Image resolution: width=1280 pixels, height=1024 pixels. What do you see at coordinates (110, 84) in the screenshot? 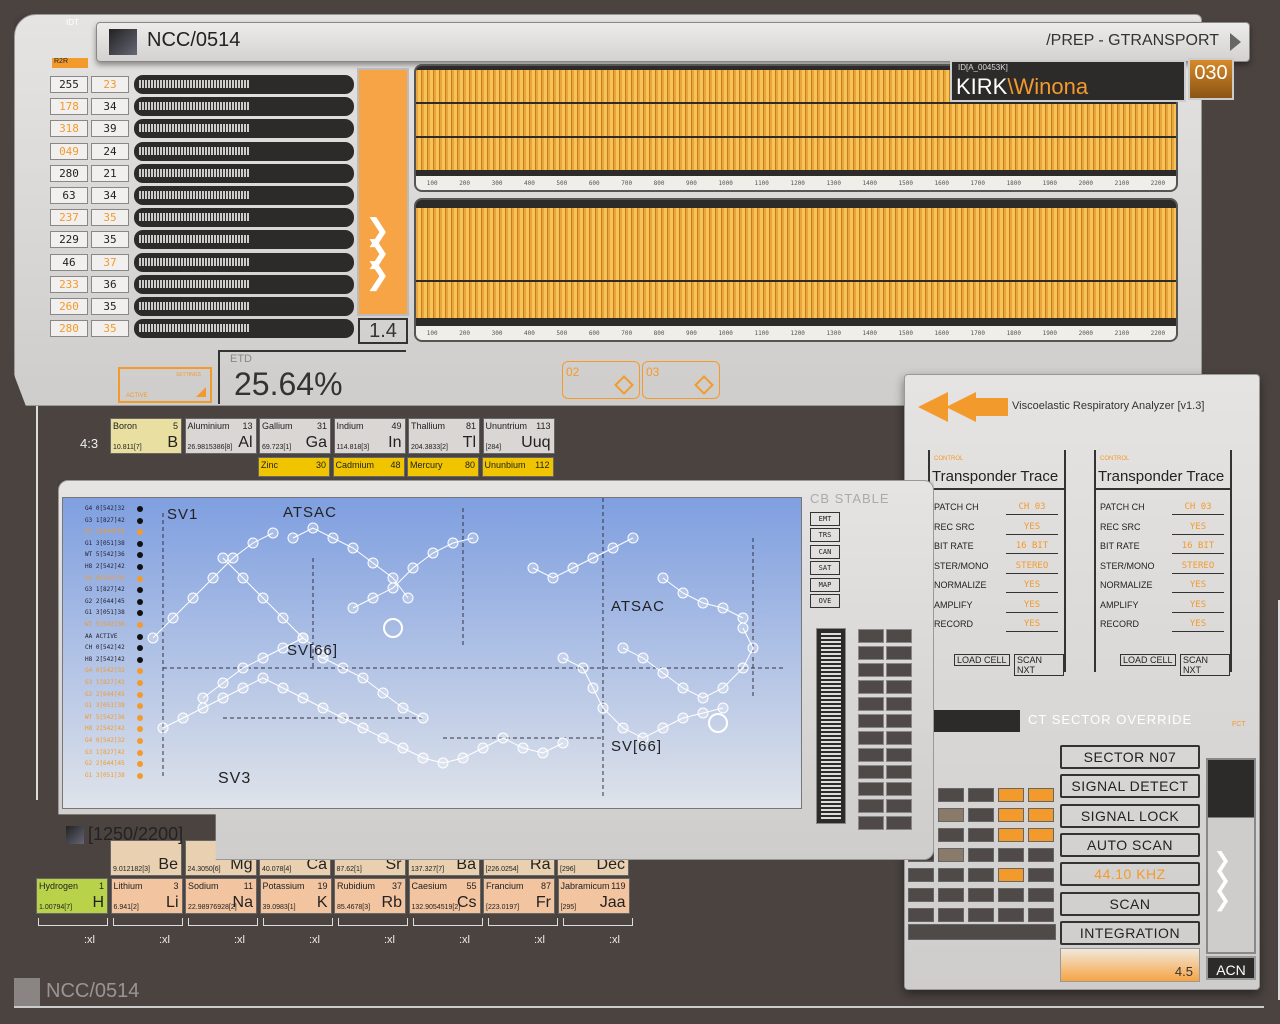
I see `table-cell: 23` at bounding box center [110, 84].